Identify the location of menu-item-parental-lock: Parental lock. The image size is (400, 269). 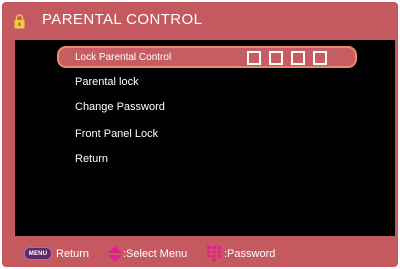
(107, 82).